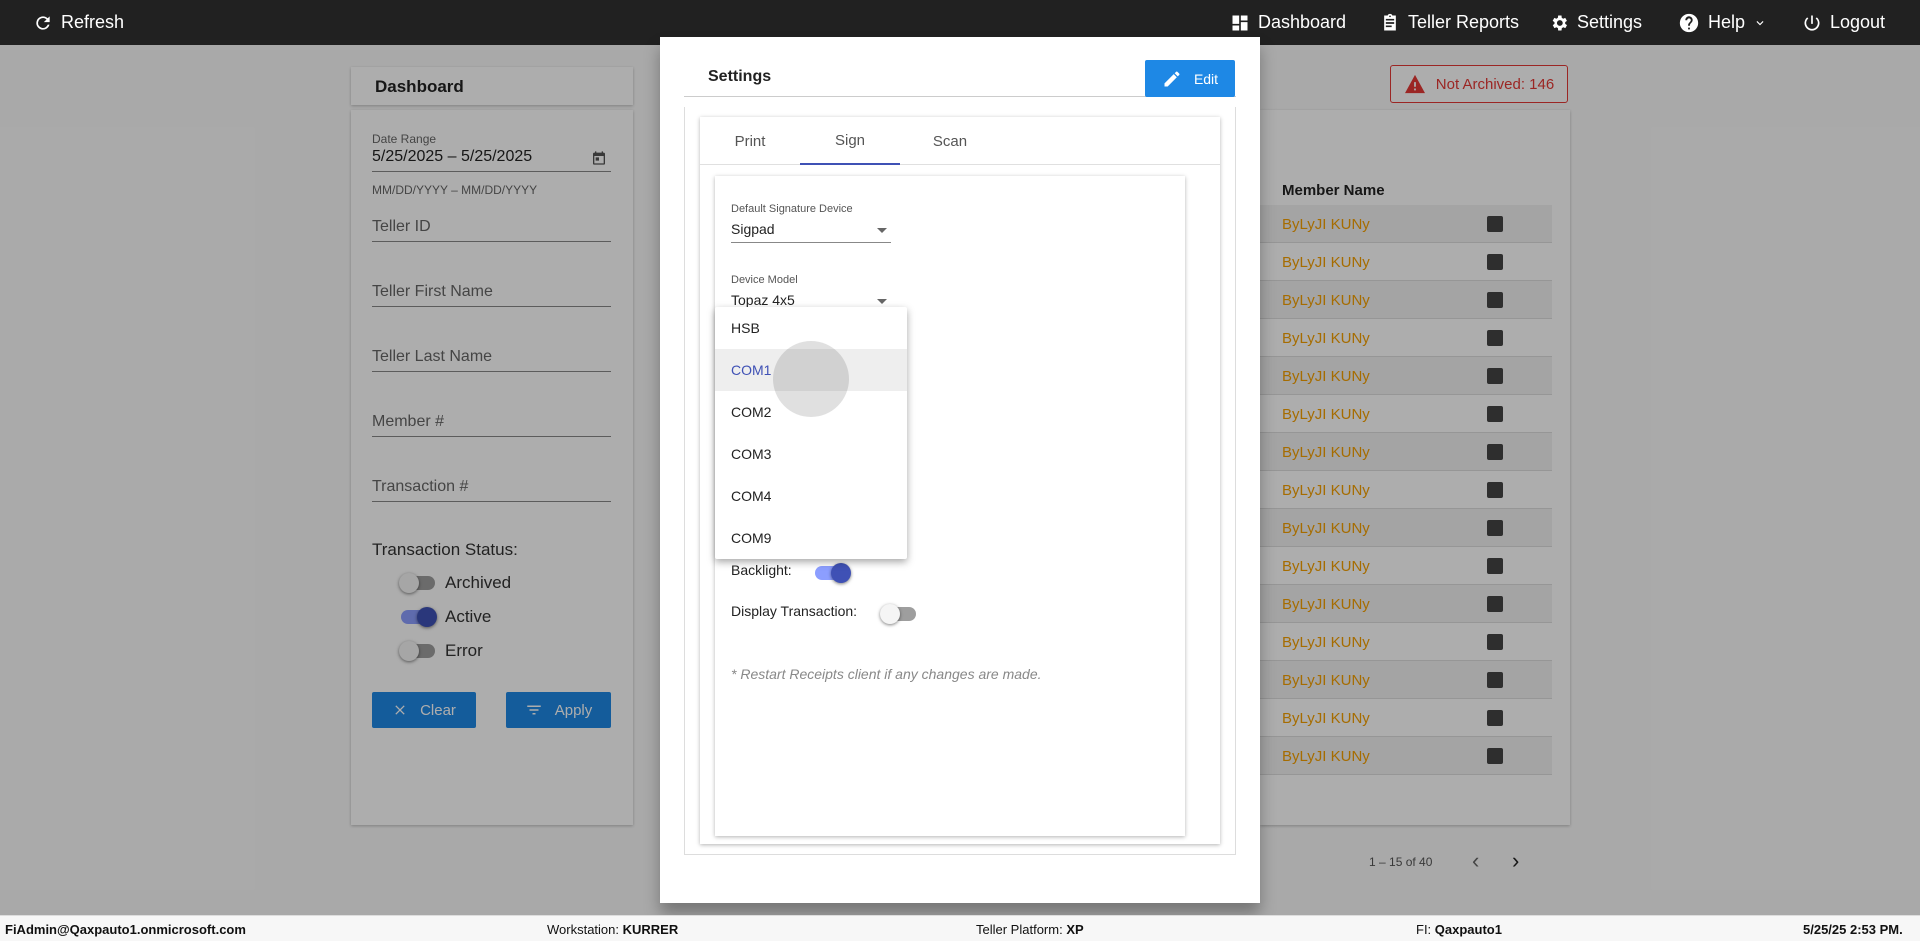  What do you see at coordinates (43, 22) in the screenshot?
I see `refresh-icon` at bounding box center [43, 22].